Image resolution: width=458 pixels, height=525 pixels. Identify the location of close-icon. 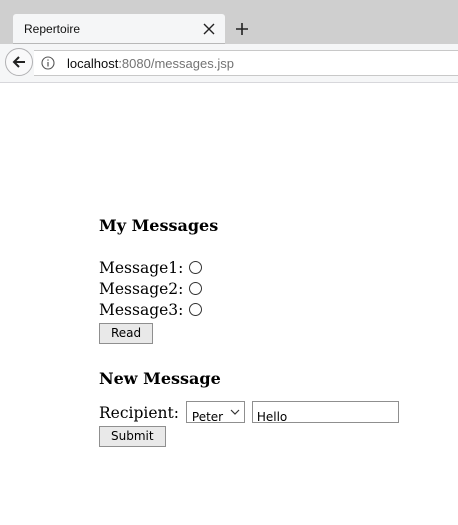
(209, 29).